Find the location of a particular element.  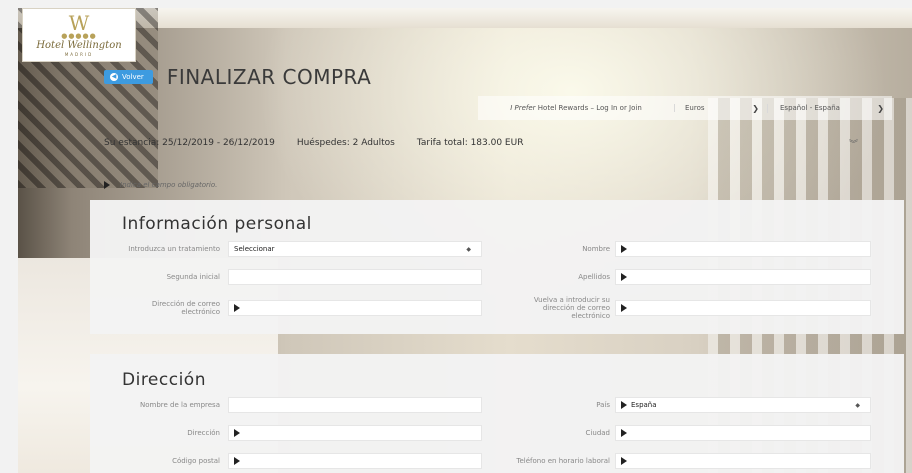

work-phone-input is located at coordinates (743, 461).